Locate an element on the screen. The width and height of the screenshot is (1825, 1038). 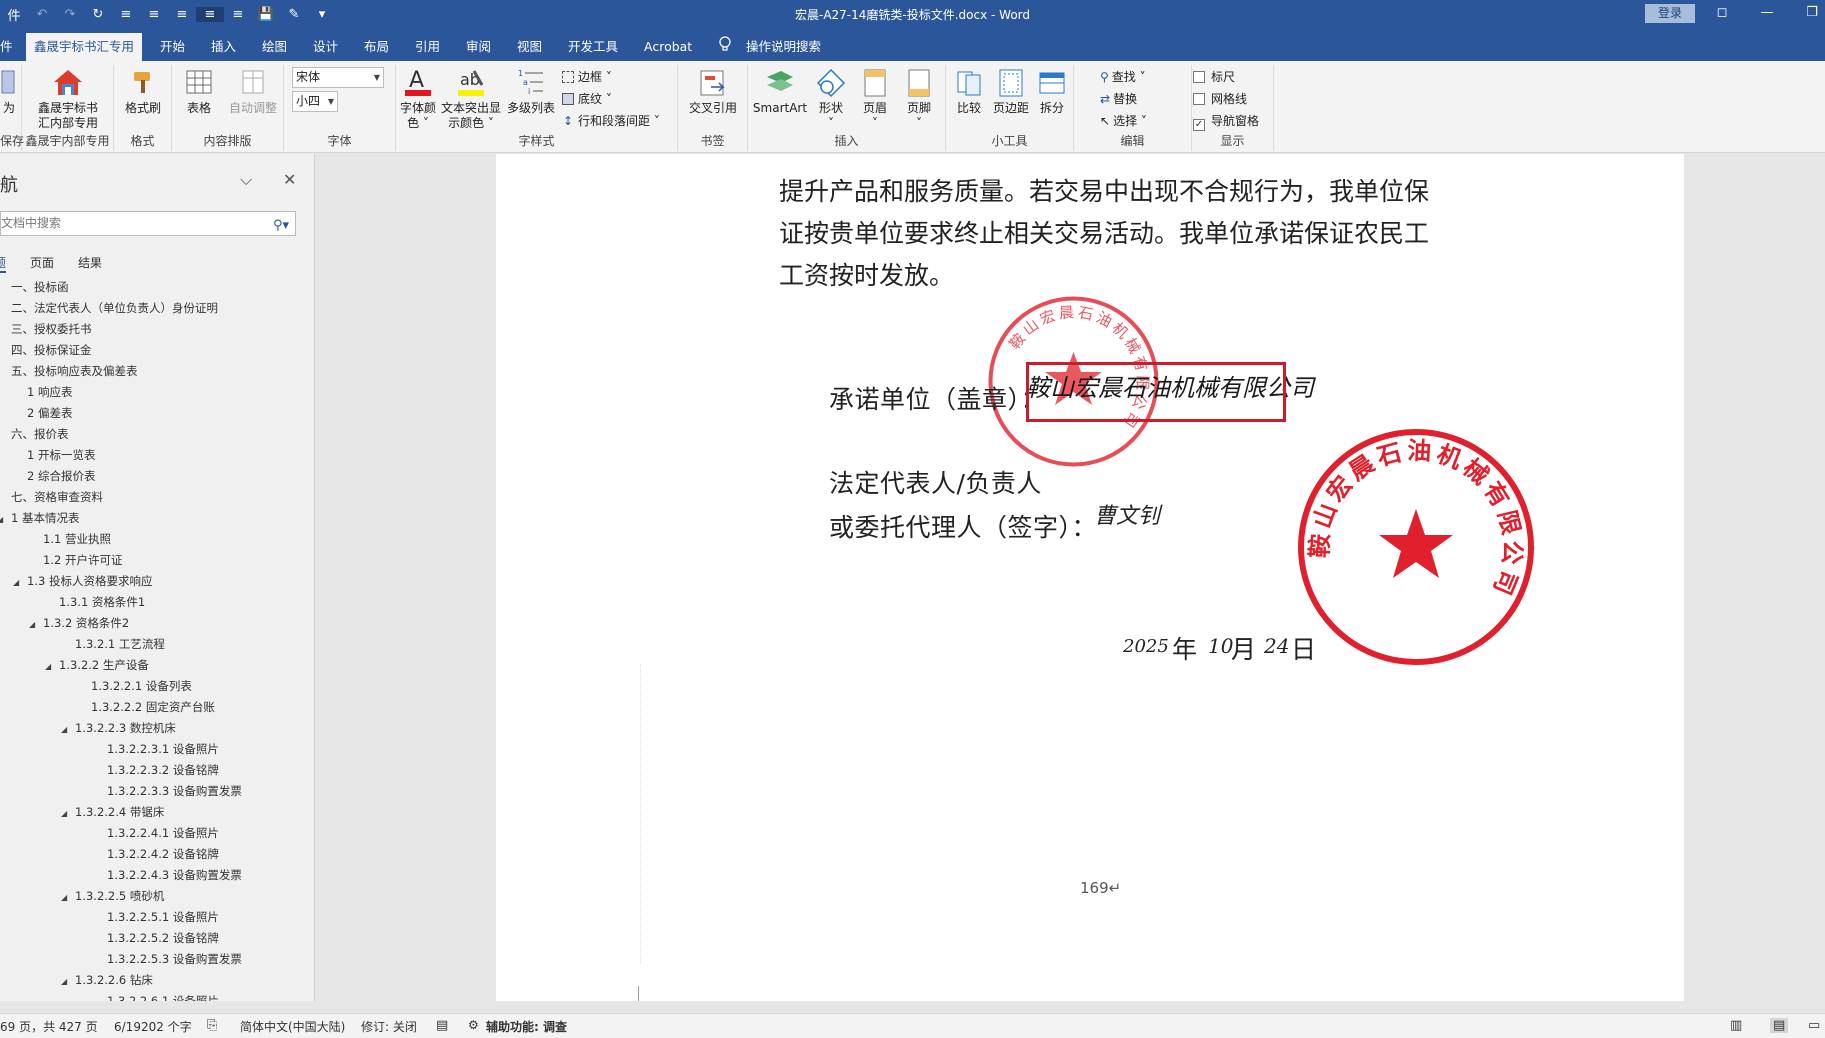
heading-item: ◢ 1.3.2.2.3 数控机床 is located at coordinates (118, 728).